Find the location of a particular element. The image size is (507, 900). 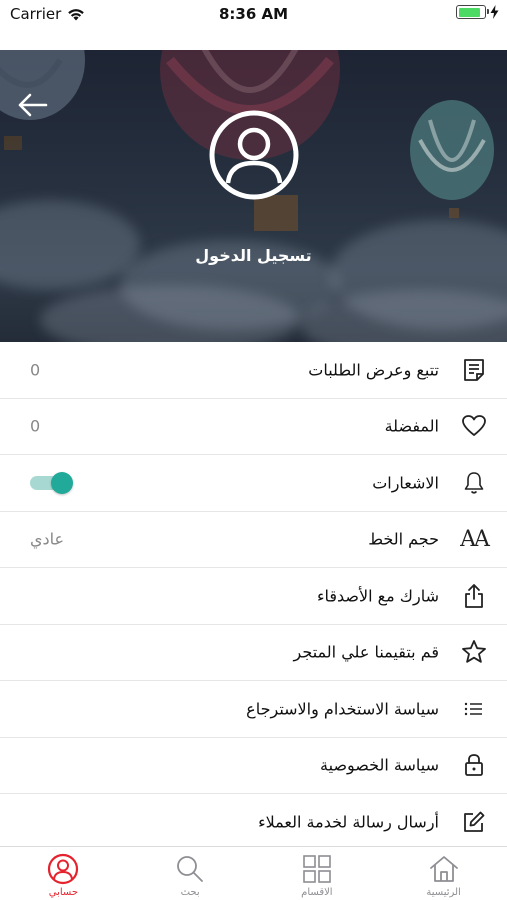

tab-categories: الاقسام is located at coordinates (317, 873).